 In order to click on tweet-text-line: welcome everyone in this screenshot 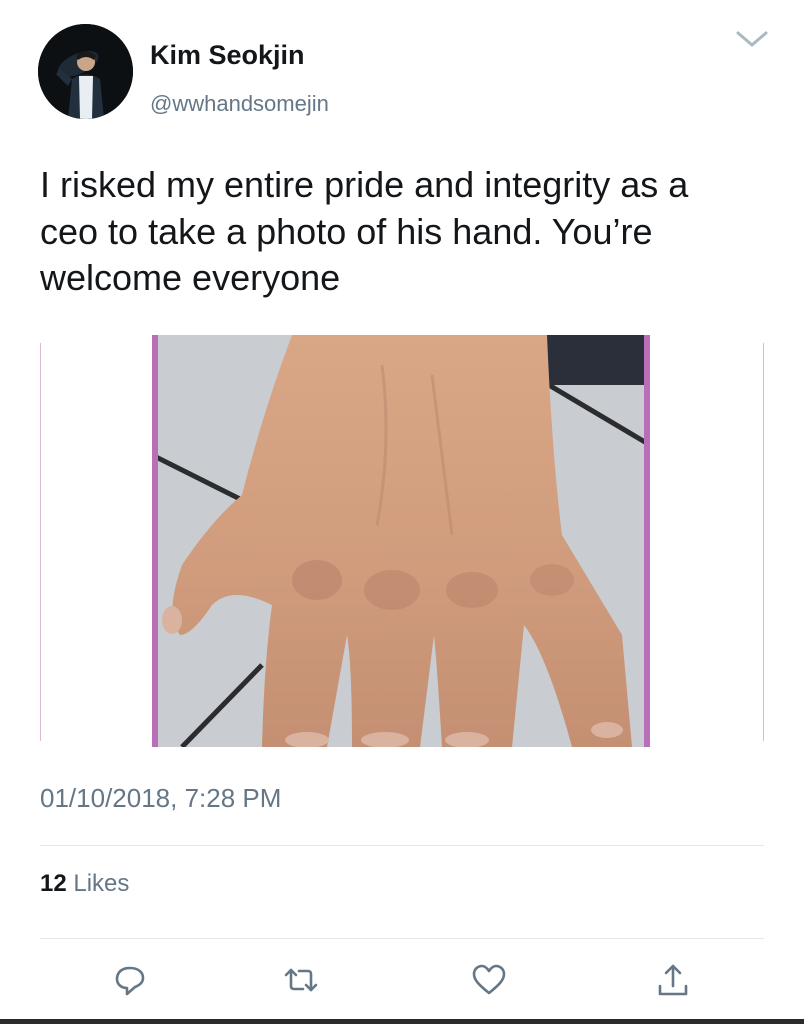, I will do `click(190, 277)`.